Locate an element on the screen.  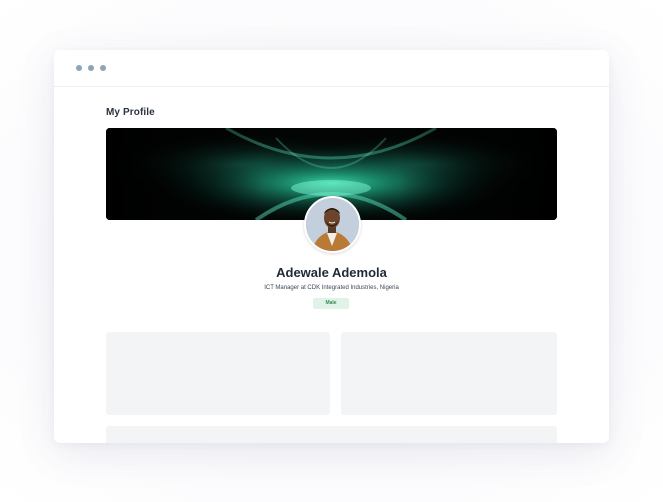
page-title: My Profile is located at coordinates (130, 112).